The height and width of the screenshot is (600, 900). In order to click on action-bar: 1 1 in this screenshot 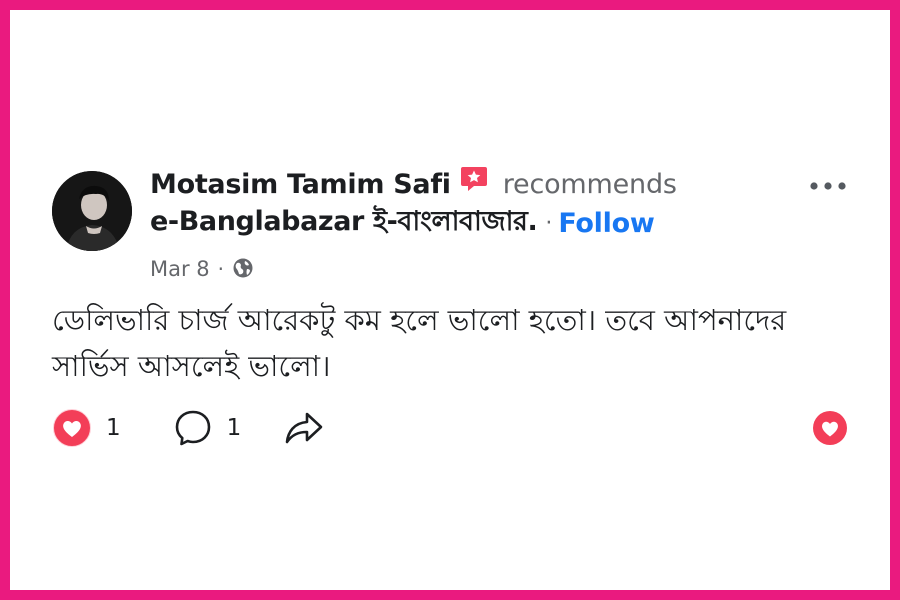, I will do `click(188, 428)`.